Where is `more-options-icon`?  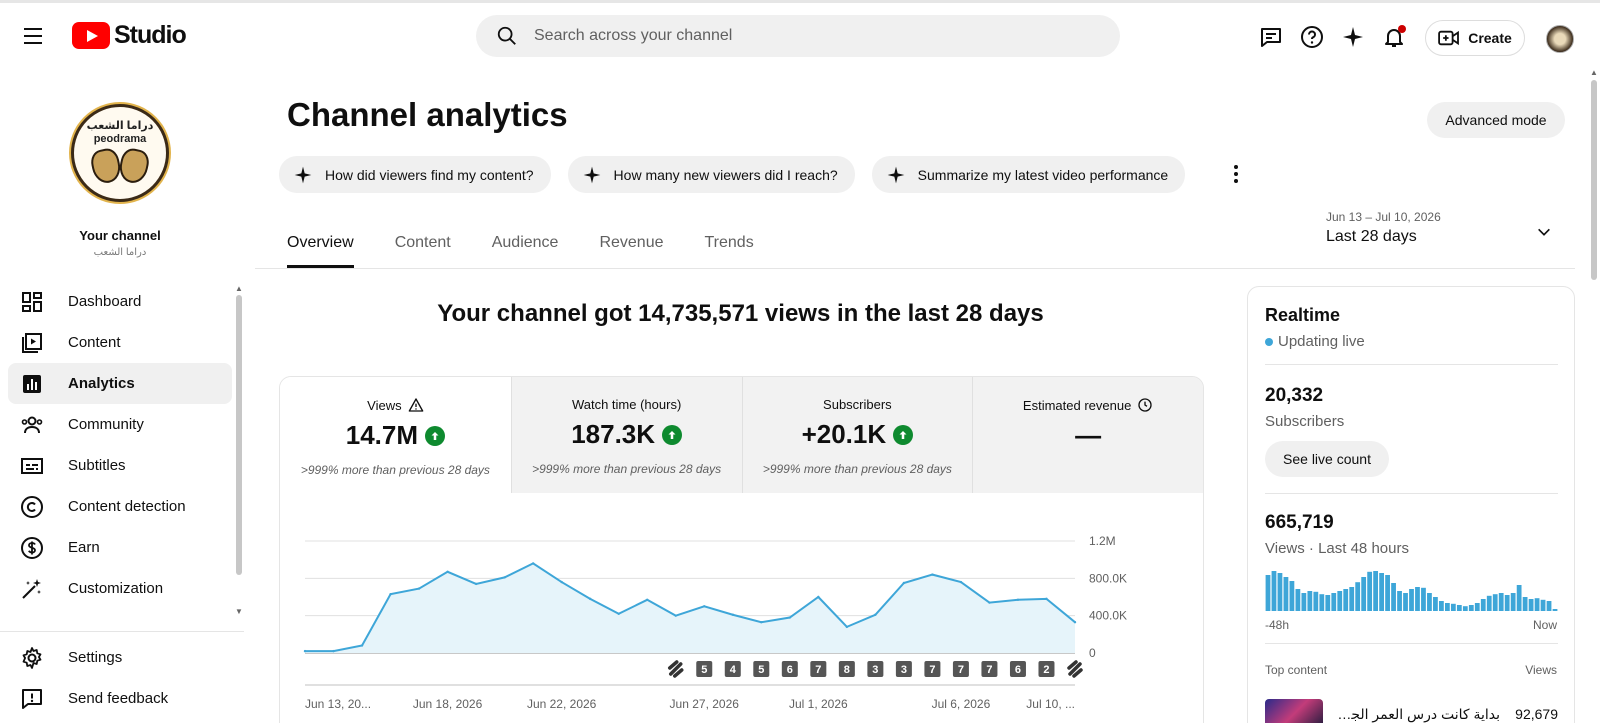
more-options-icon is located at coordinates (1236, 174).